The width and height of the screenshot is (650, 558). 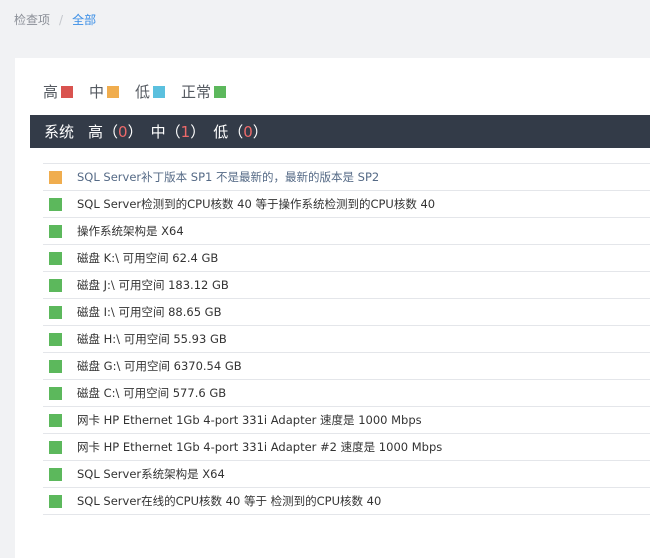 I want to click on legend-label-high: 高, so click(x=51, y=92).